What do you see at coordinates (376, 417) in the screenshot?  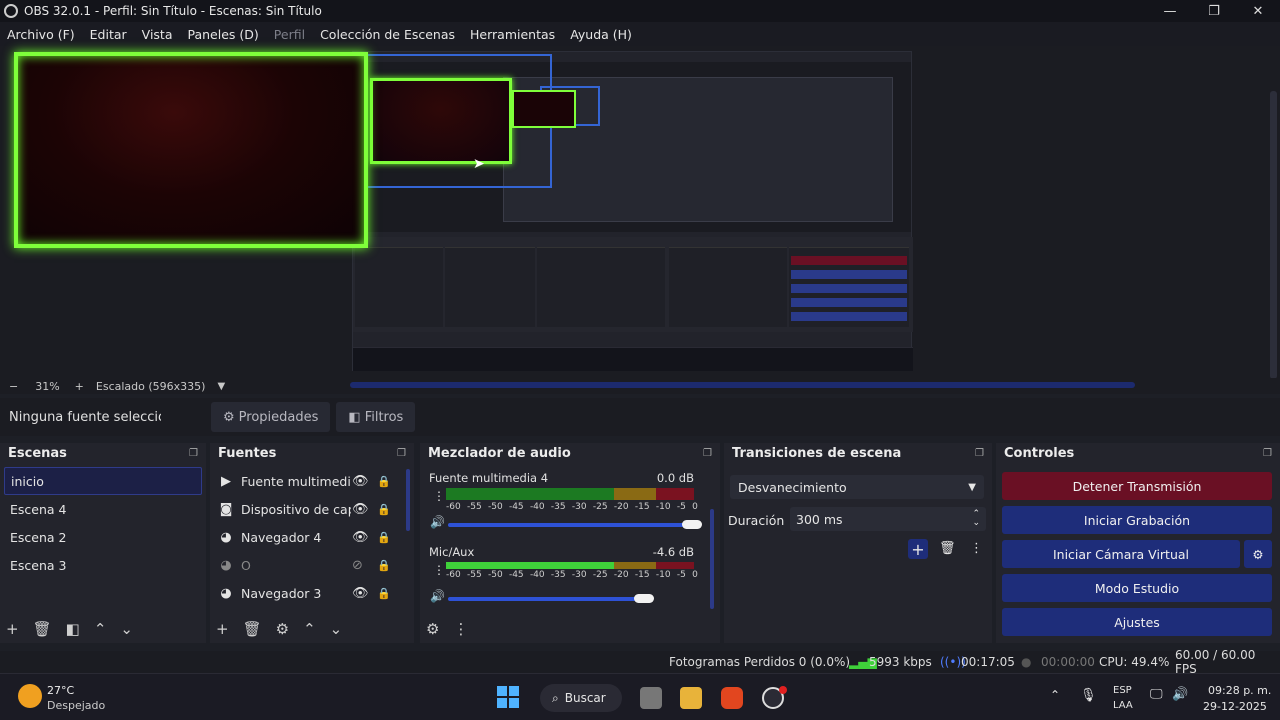 I see `filters-button: ◧ Filtros` at bounding box center [376, 417].